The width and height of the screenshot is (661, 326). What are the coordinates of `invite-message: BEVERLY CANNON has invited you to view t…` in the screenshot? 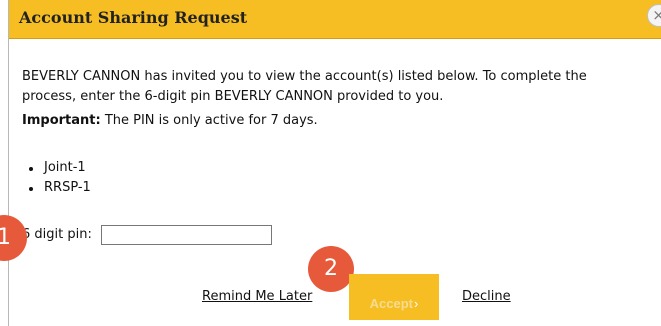 It's located at (304, 86).